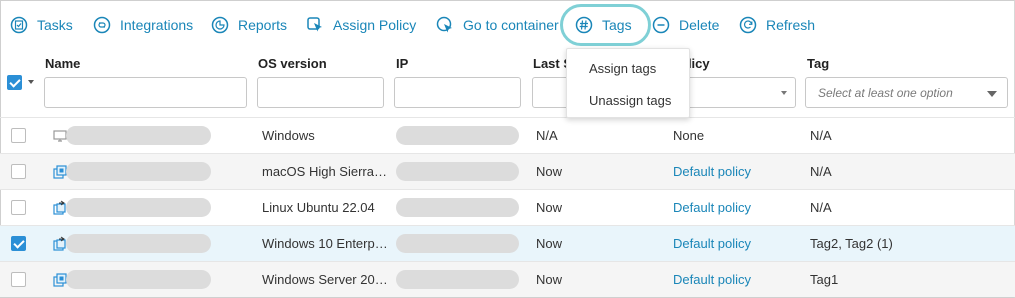 The width and height of the screenshot is (1015, 298). Describe the element at coordinates (617, 25) in the screenshot. I see `tags-label: Tags` at that location.